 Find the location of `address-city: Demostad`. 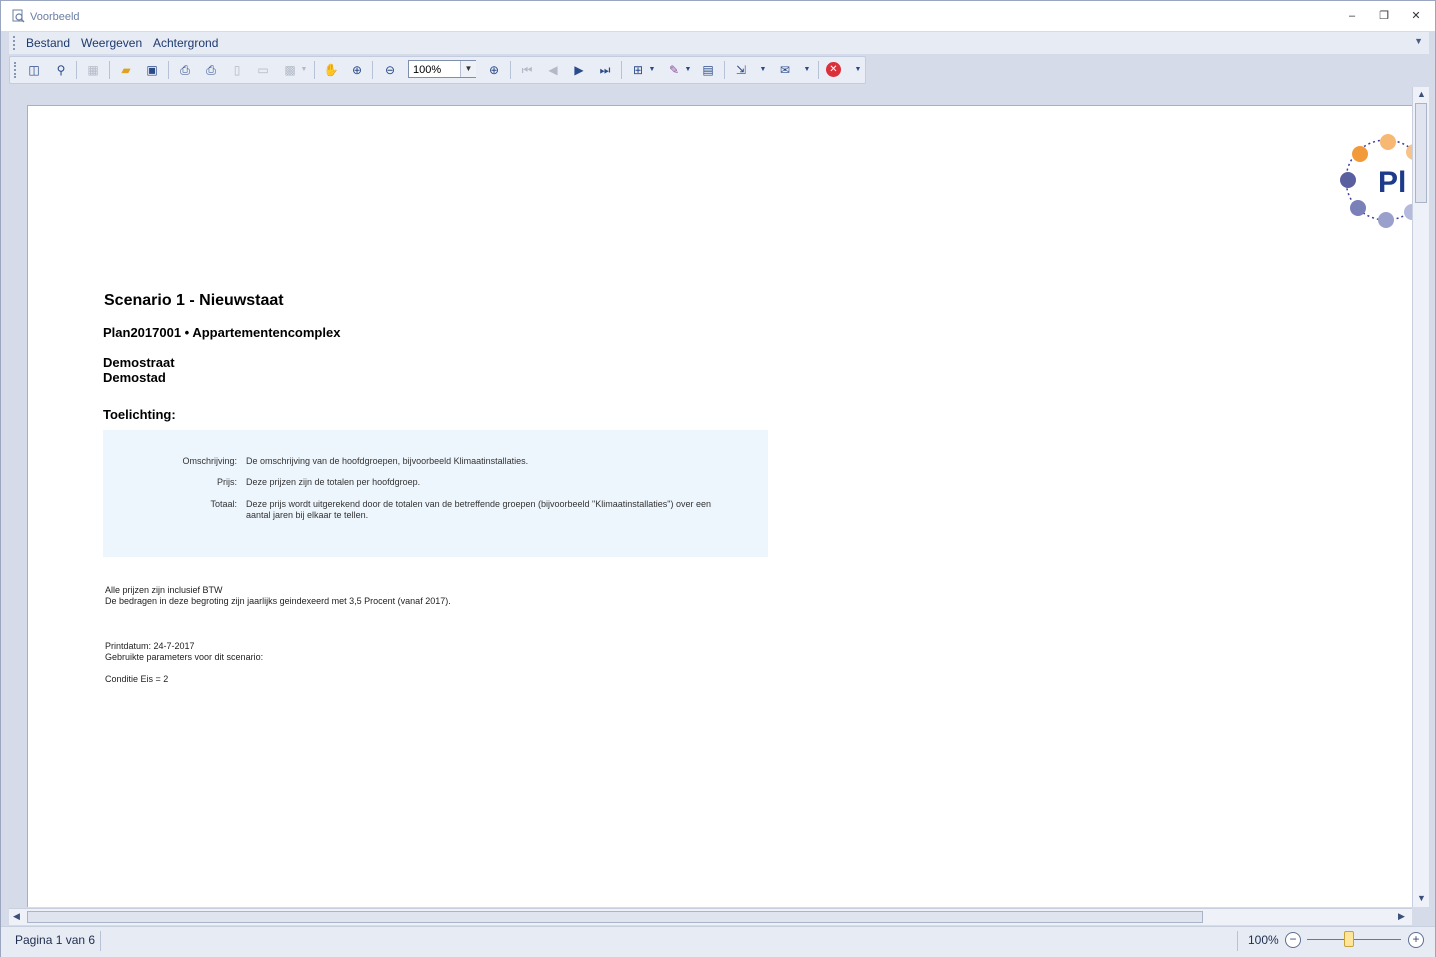

address-city: Demostad is located at coordinates (134, 377).